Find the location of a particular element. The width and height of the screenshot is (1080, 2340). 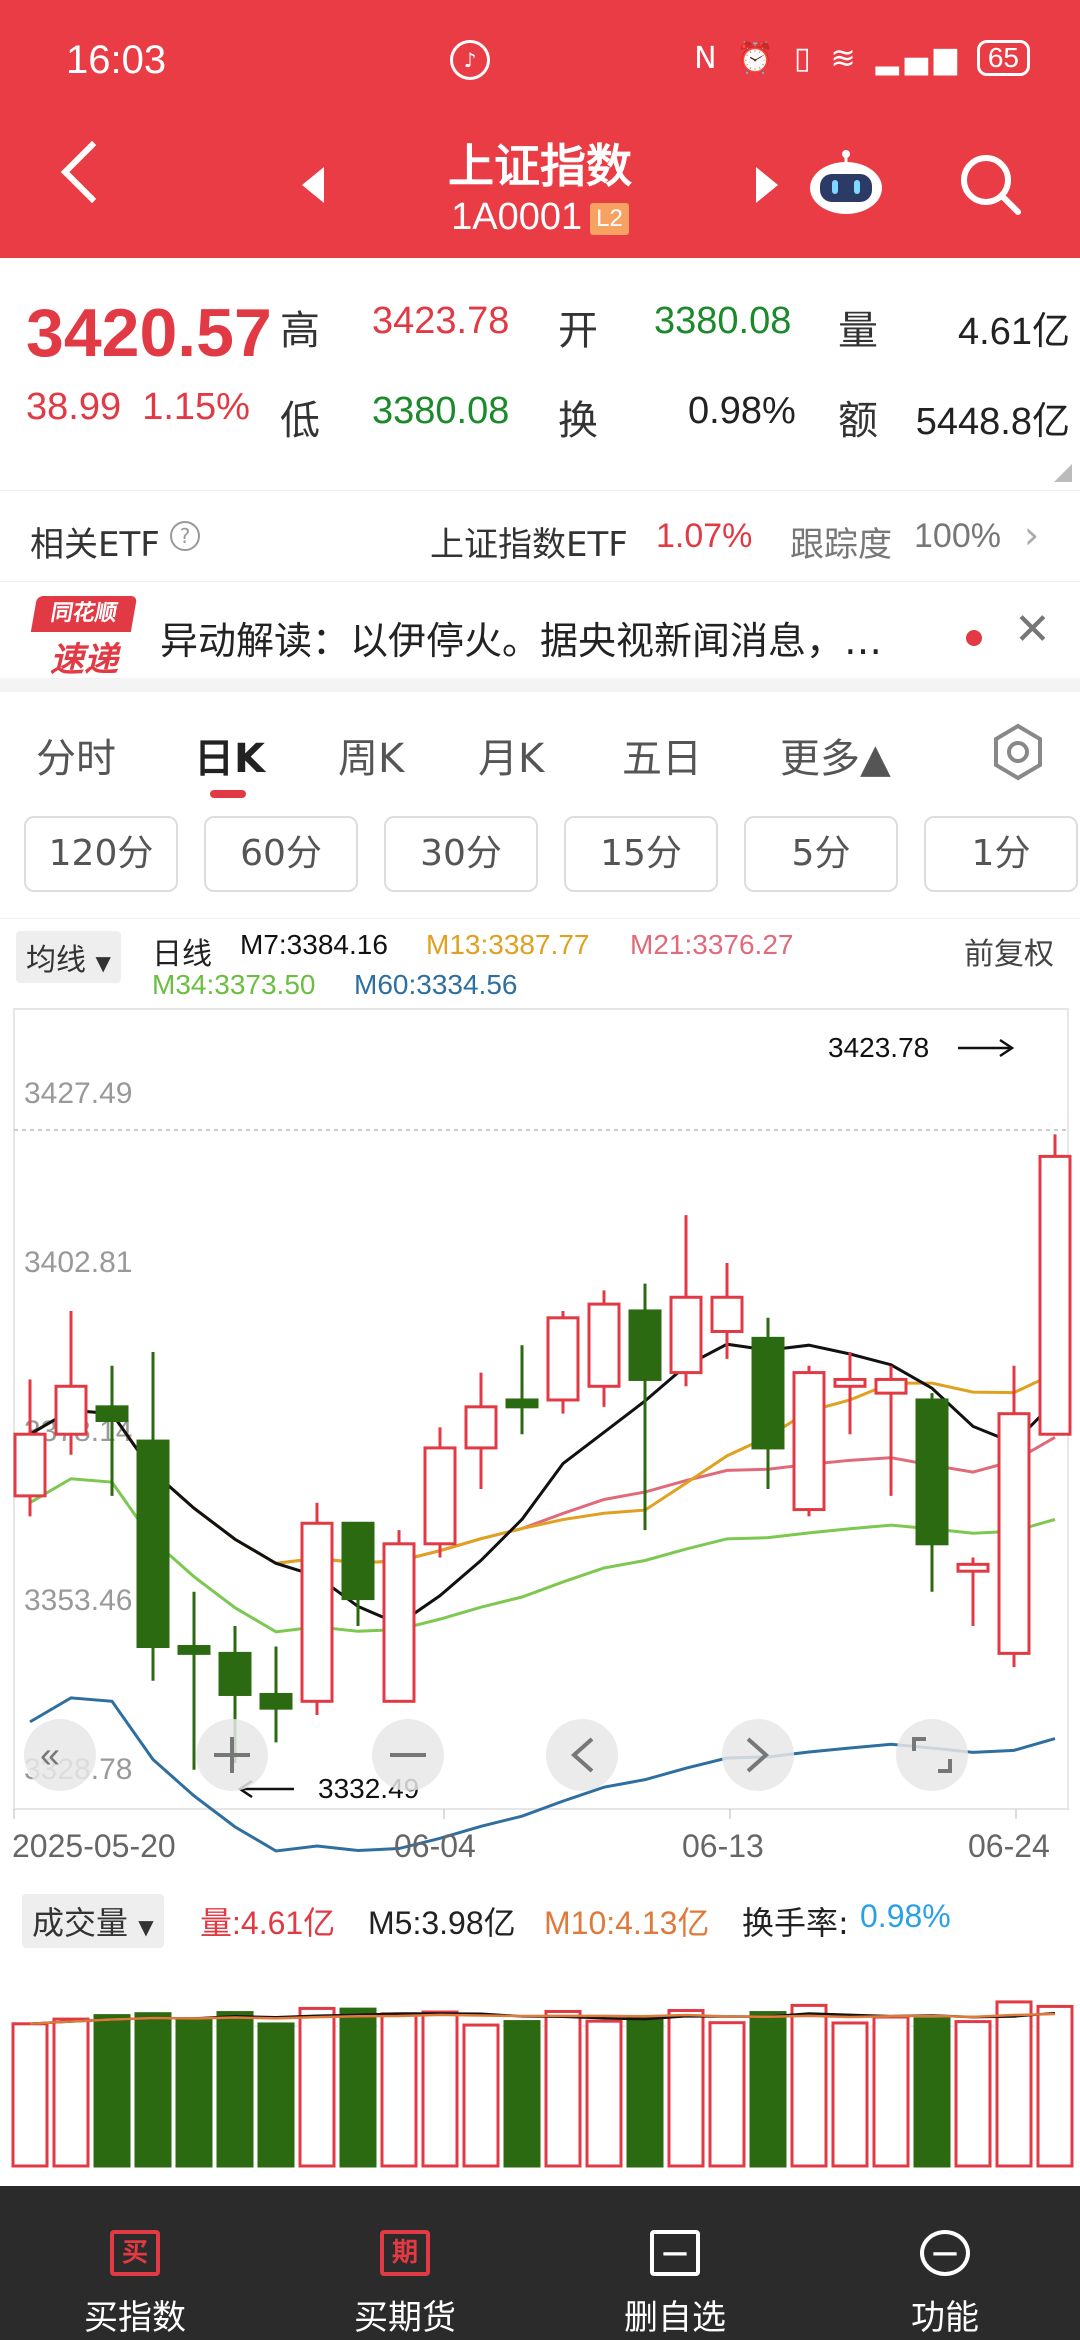

zoom-in-button is located at coordinates (232, 1755).